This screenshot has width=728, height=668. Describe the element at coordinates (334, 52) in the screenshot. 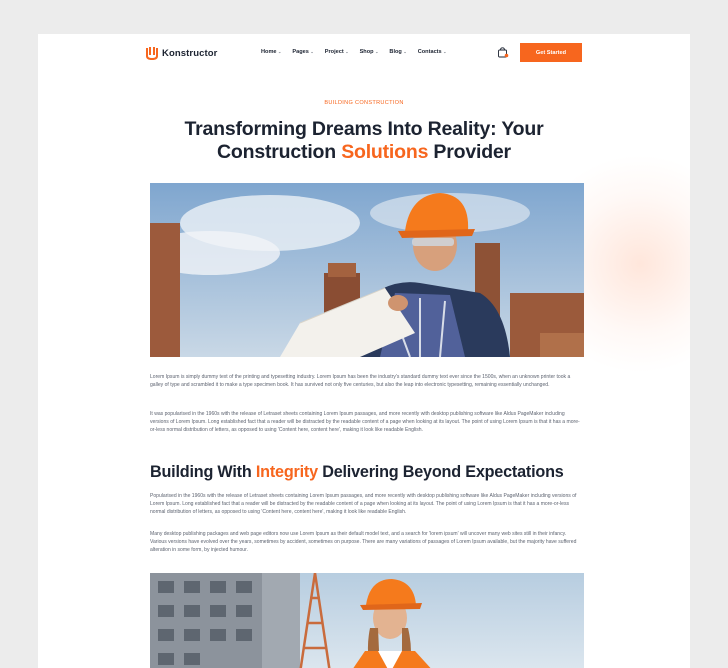

I see `nav-item-label: Project` at that location.